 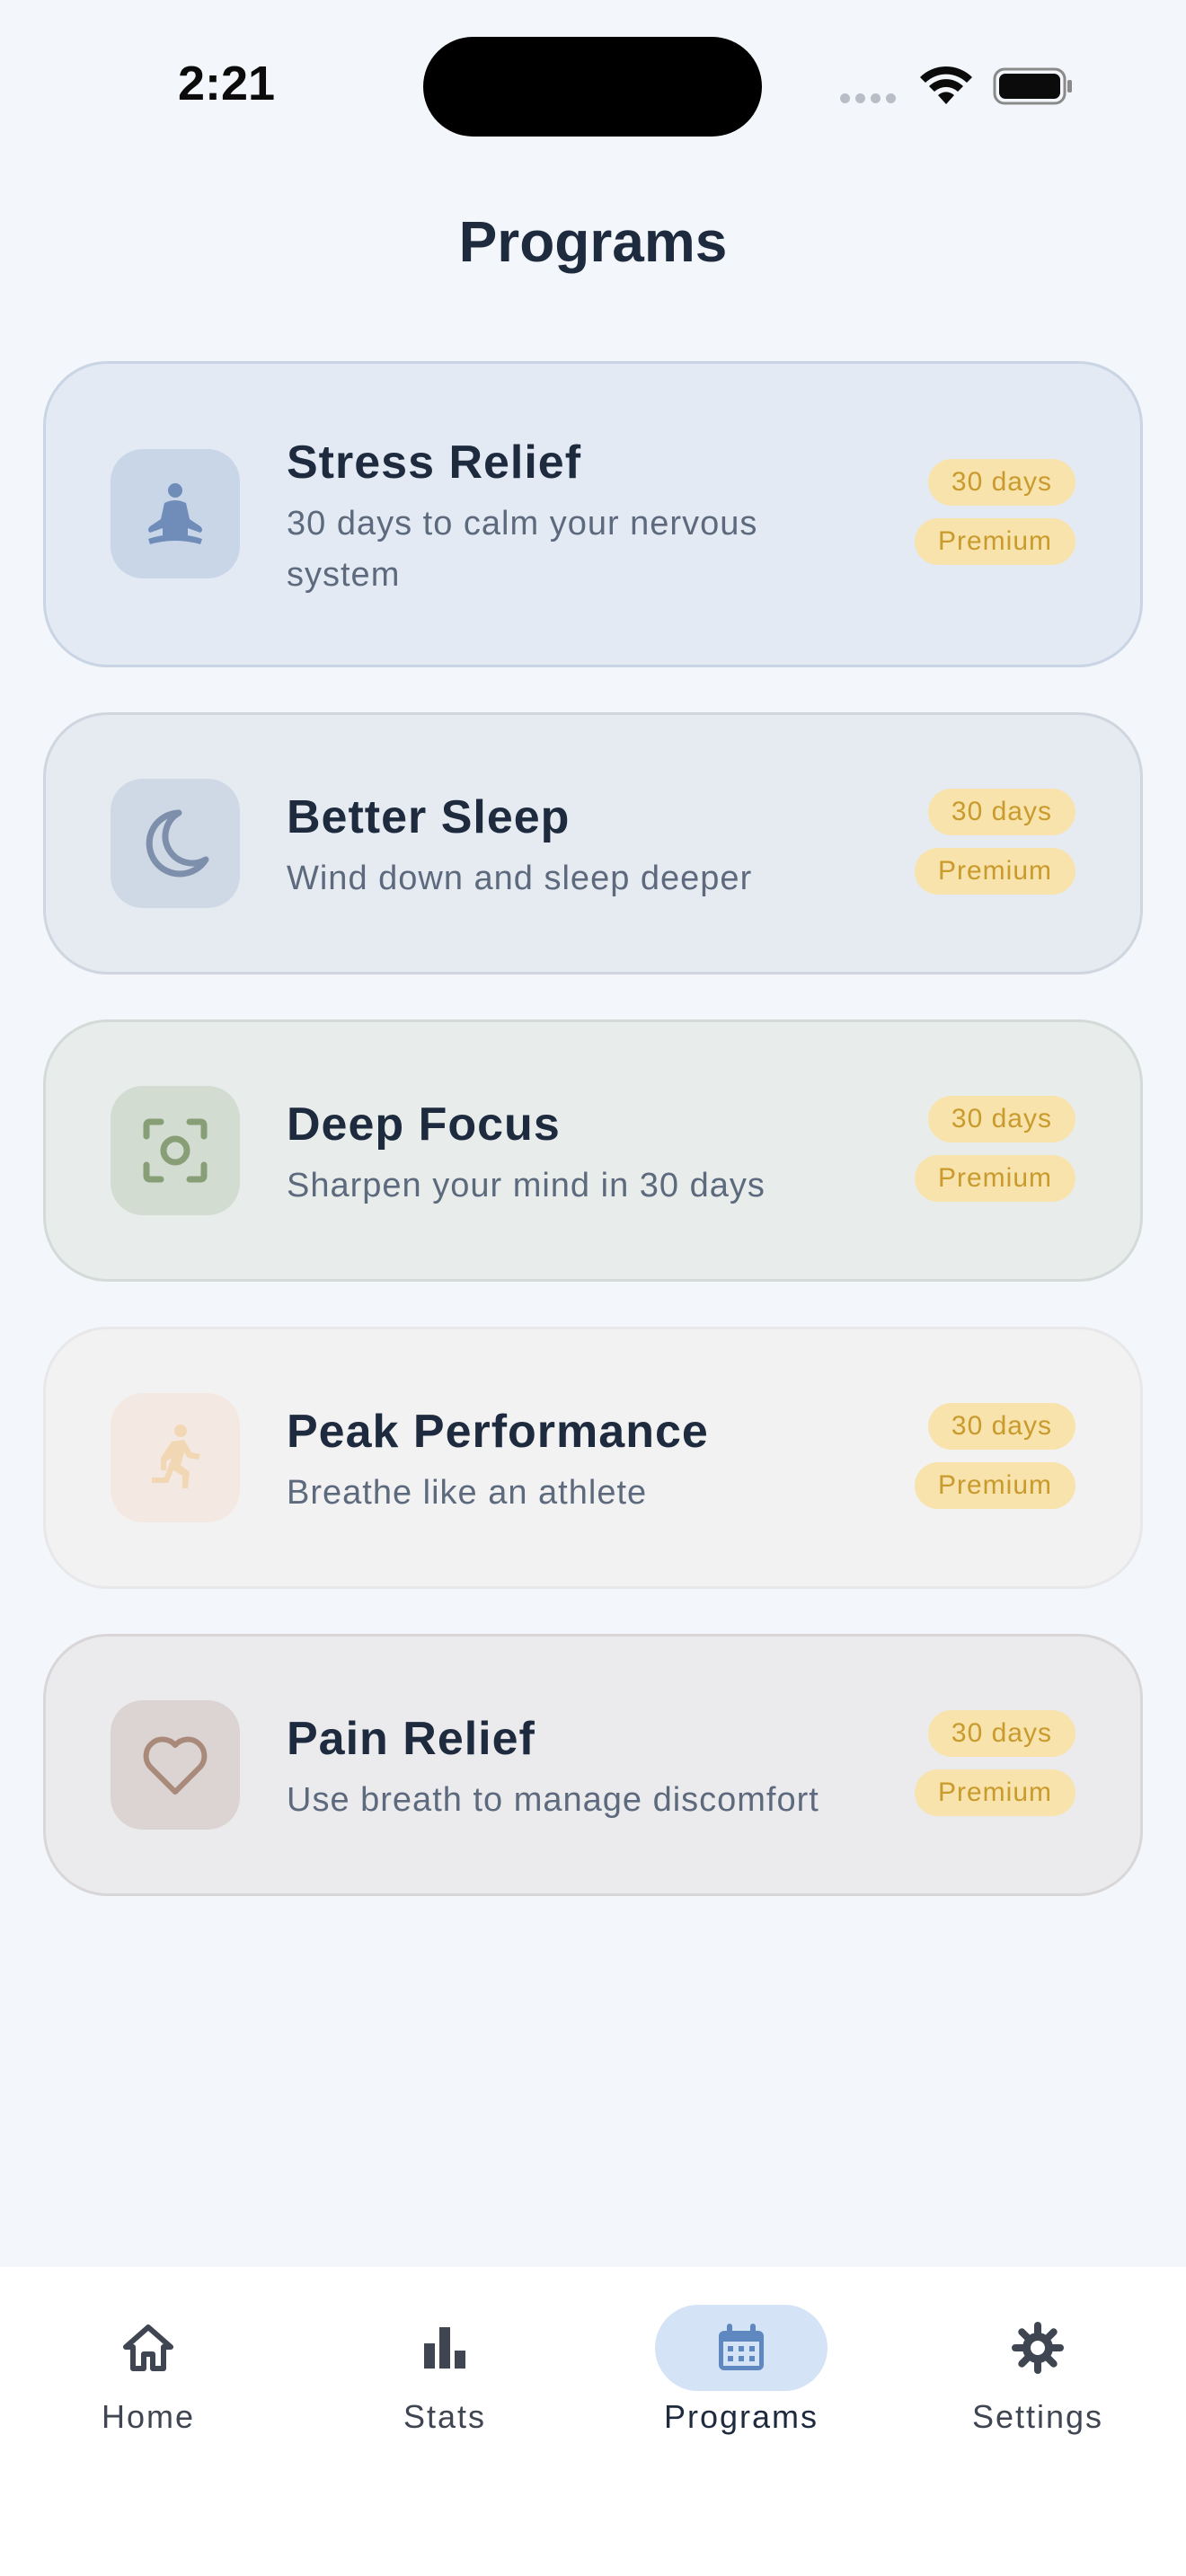 What do you see at coordinates (498, 1432) in the screenshot?
I see `program-title: Peak Performance` at bounding box center [498, 1432].